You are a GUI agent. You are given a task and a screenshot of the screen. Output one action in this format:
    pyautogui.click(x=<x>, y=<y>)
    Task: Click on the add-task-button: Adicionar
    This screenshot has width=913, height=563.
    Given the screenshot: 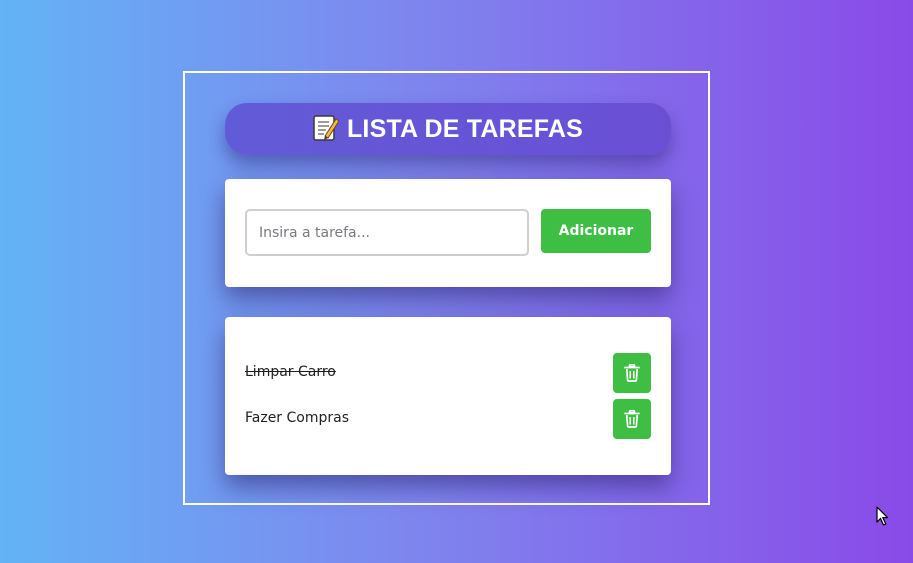 What is the action you would take?
    pyautogui.click(x=596, y=231)
    